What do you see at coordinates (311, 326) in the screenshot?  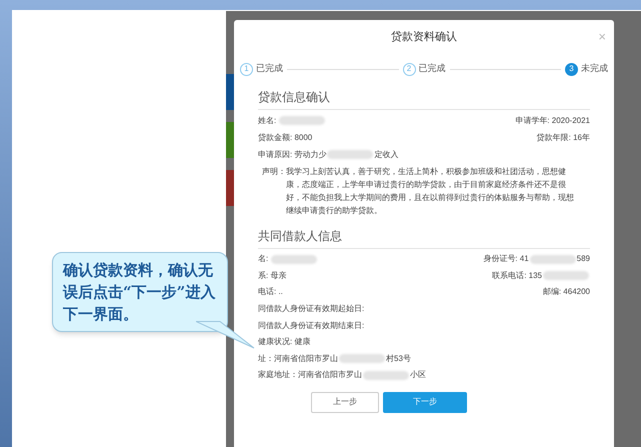 I see `field-text: 同借款人身份证有效期结束日:` at bounding box center [311, 326].